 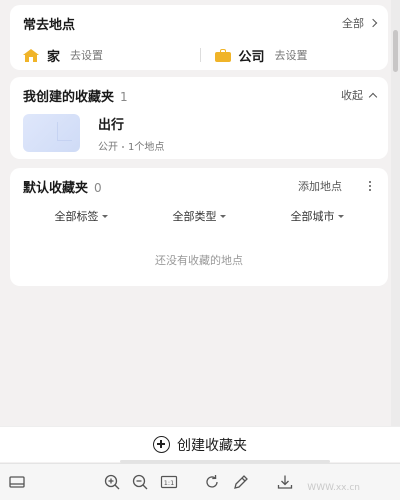 What do you see at coordinates (353, 23) in the screenshot?
I see `all-places-label: 全部` at bounding box center [353, 23].